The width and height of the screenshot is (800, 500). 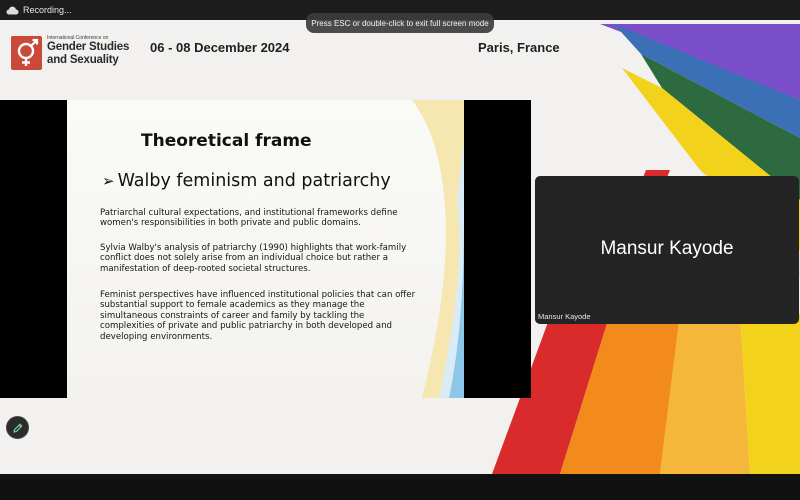 I want to click on conference-name-line1: Gender Studies, so click(x=88, y=47).